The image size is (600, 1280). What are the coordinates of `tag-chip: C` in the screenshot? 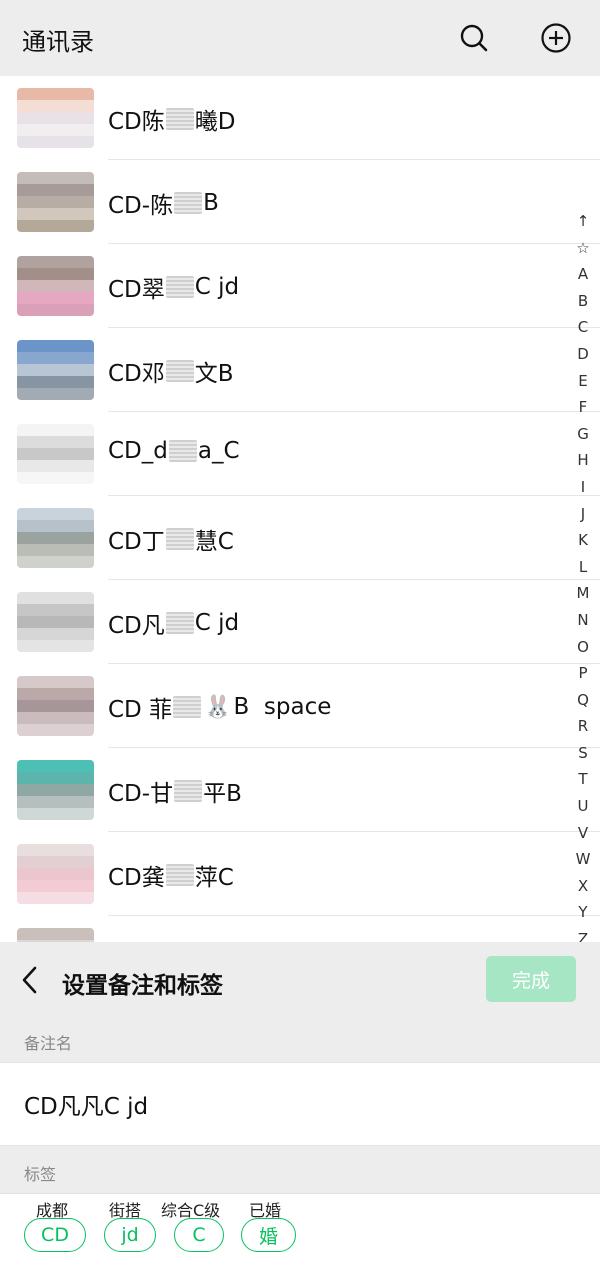 It's located at (199, 1235).